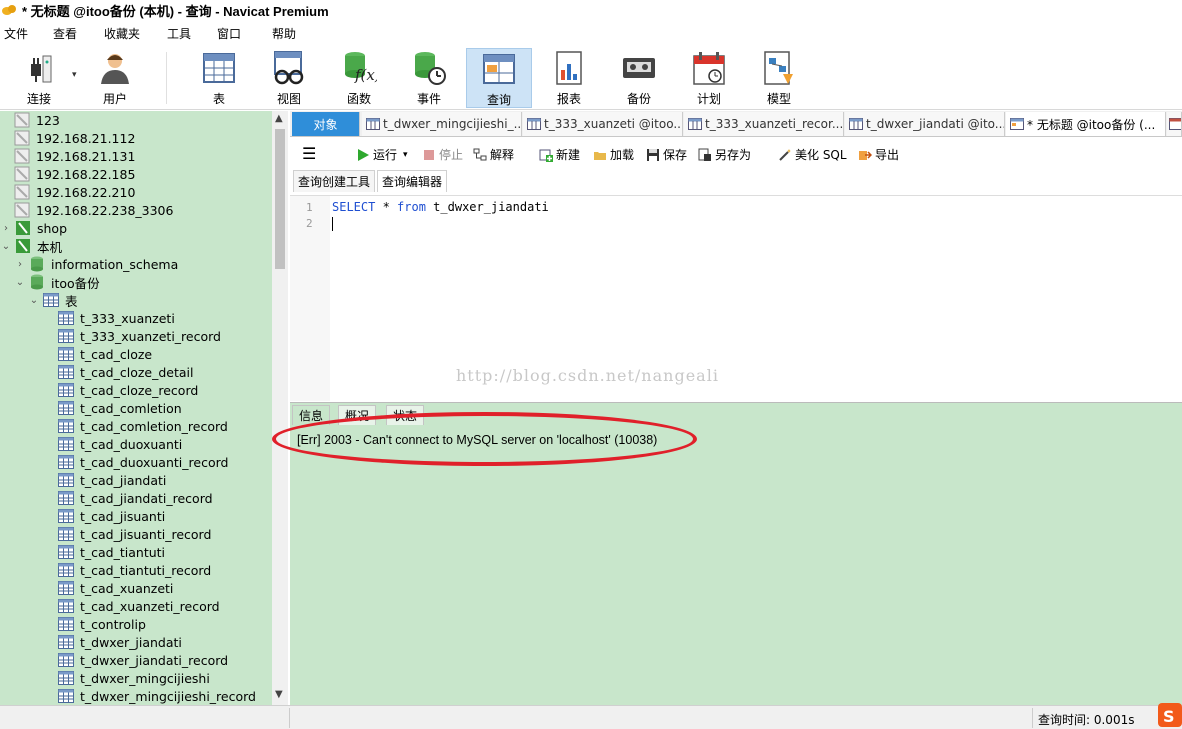 This screenshot has height=729, width=1182. I want to click on tab-status: 状态, so click(405, 415).